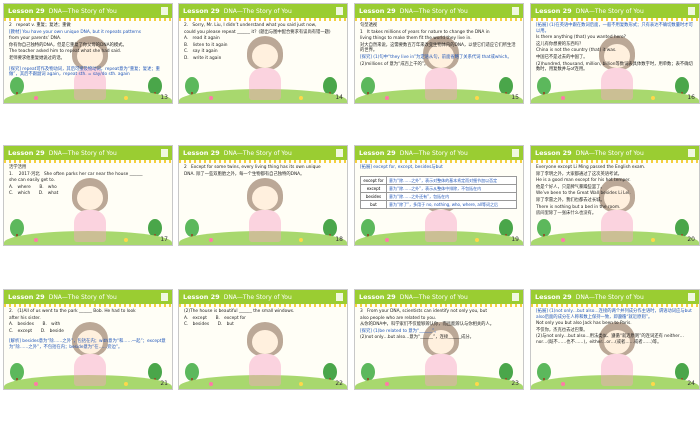  I want to click on page-number: 21, so click(164, 383).